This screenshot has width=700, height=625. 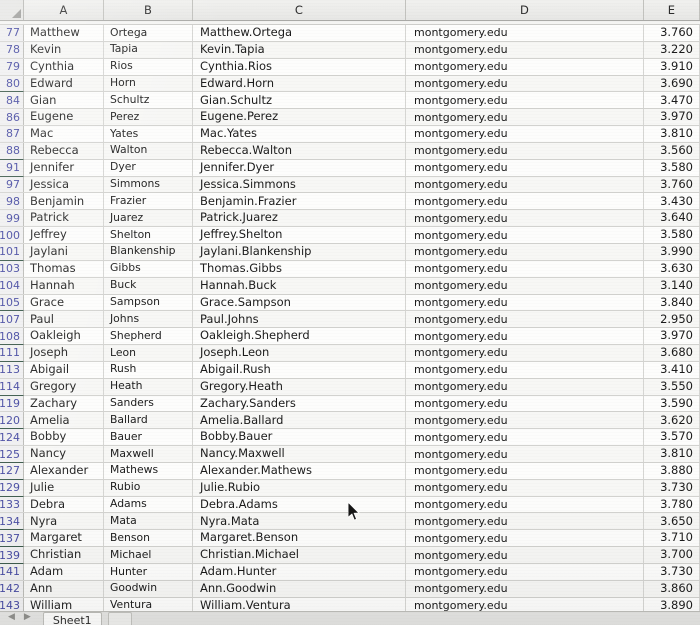 What do you see at coordinates (299, 150) in the screenshot?
I see `cell-username: Rebecca.Walton` at bounding box center [299, 150].